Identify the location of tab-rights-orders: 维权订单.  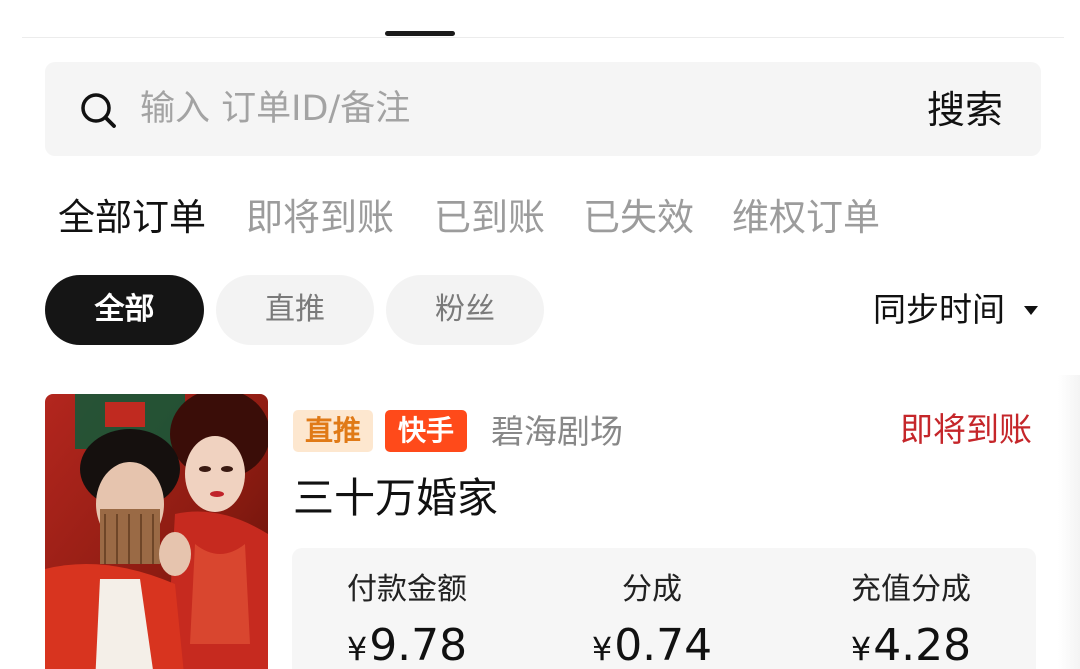
(806, 218).